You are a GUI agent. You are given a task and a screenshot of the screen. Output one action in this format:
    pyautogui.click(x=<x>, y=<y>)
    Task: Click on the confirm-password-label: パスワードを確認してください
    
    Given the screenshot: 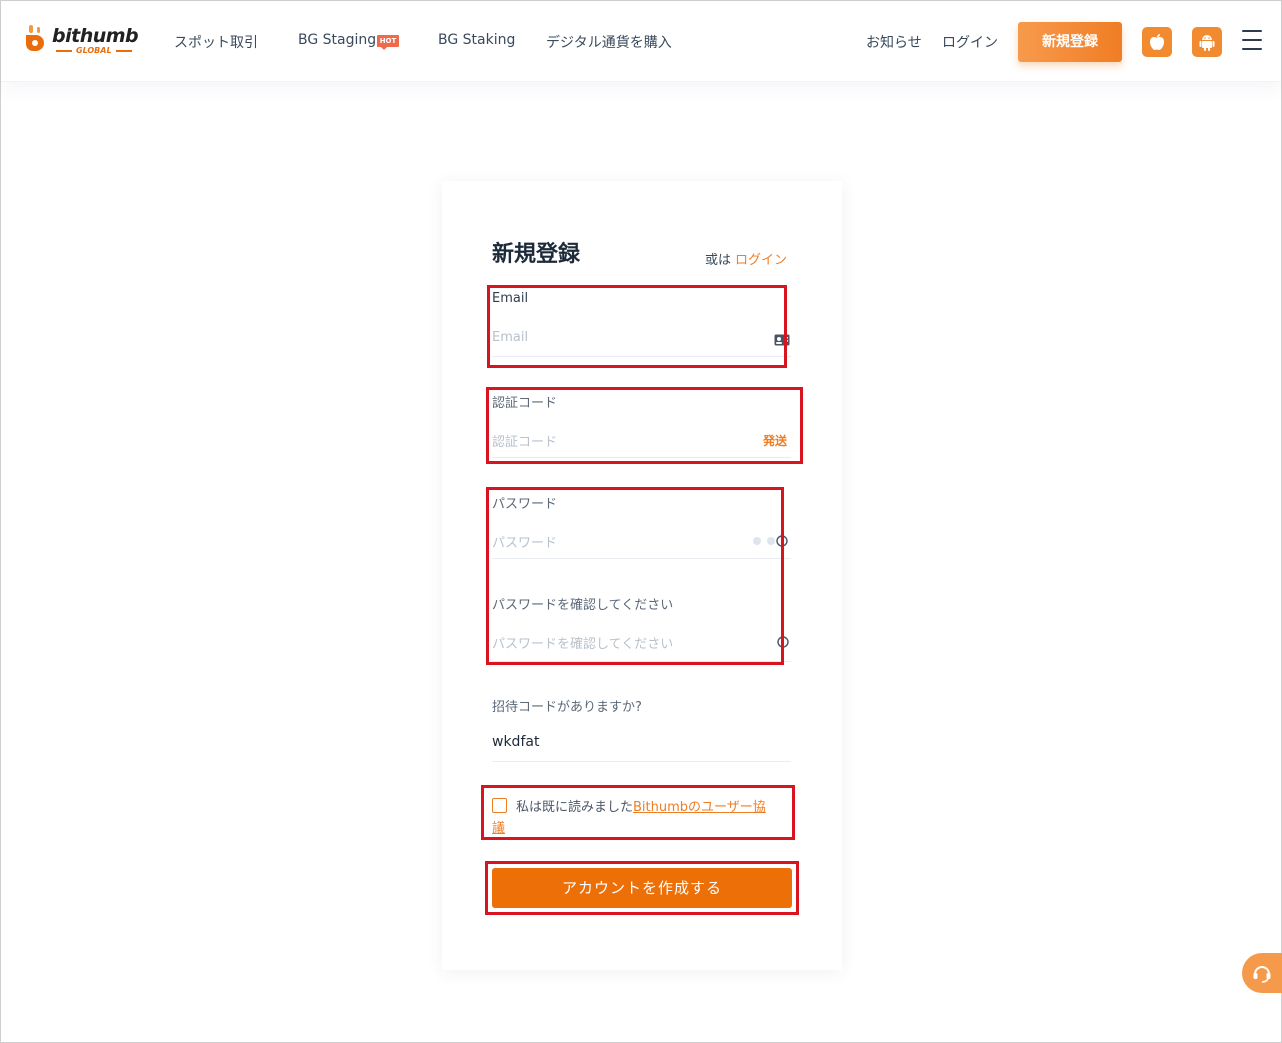 What is the action you would take?
    pyautogui.click(x=583, y=605)
    